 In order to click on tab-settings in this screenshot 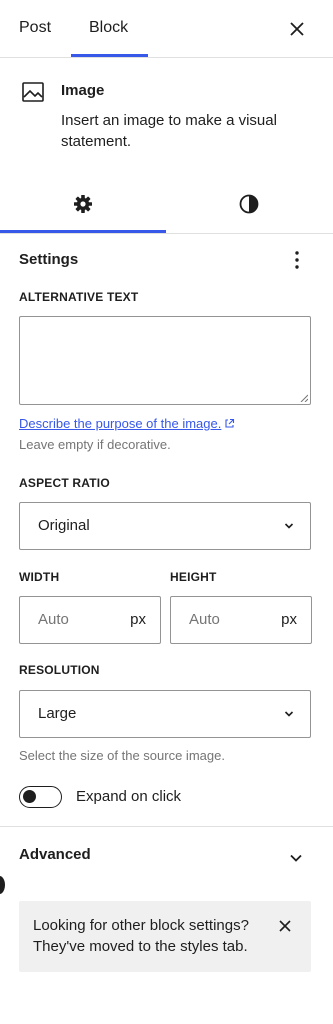, I will do `click(83, 204)`.